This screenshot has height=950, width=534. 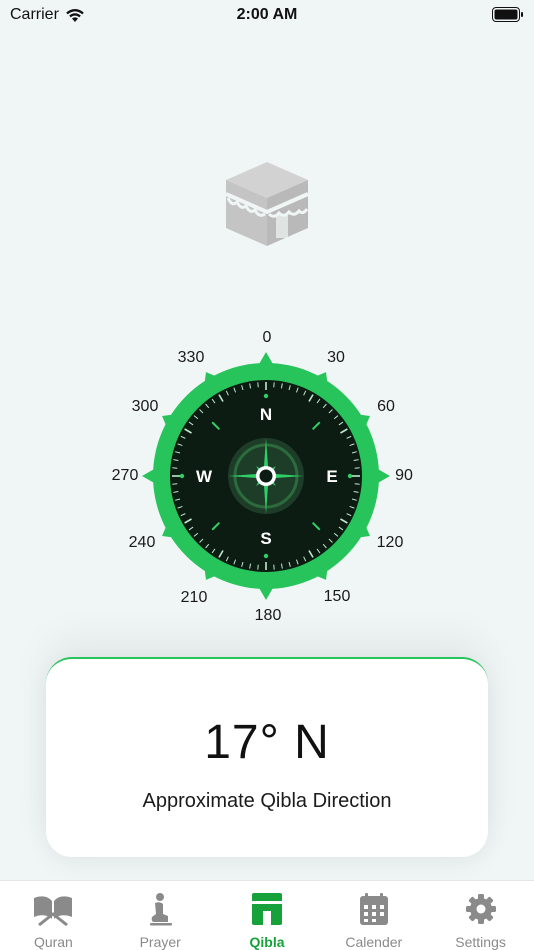 What do you see at coordinates (265, 538) in the screenshot?
I see `cardinal-south: S` at bounding box center [265, 538].